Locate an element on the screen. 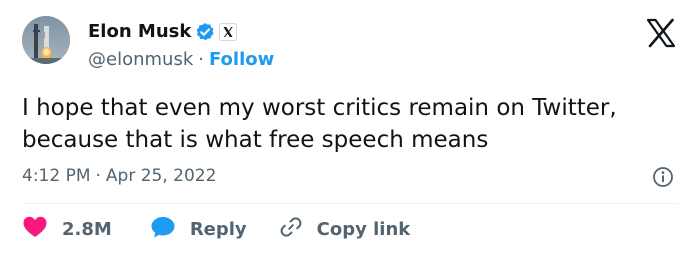 This screenshot has height=256, width=700. author-name-row: Elon Musk is located at coordinates (163, 32).